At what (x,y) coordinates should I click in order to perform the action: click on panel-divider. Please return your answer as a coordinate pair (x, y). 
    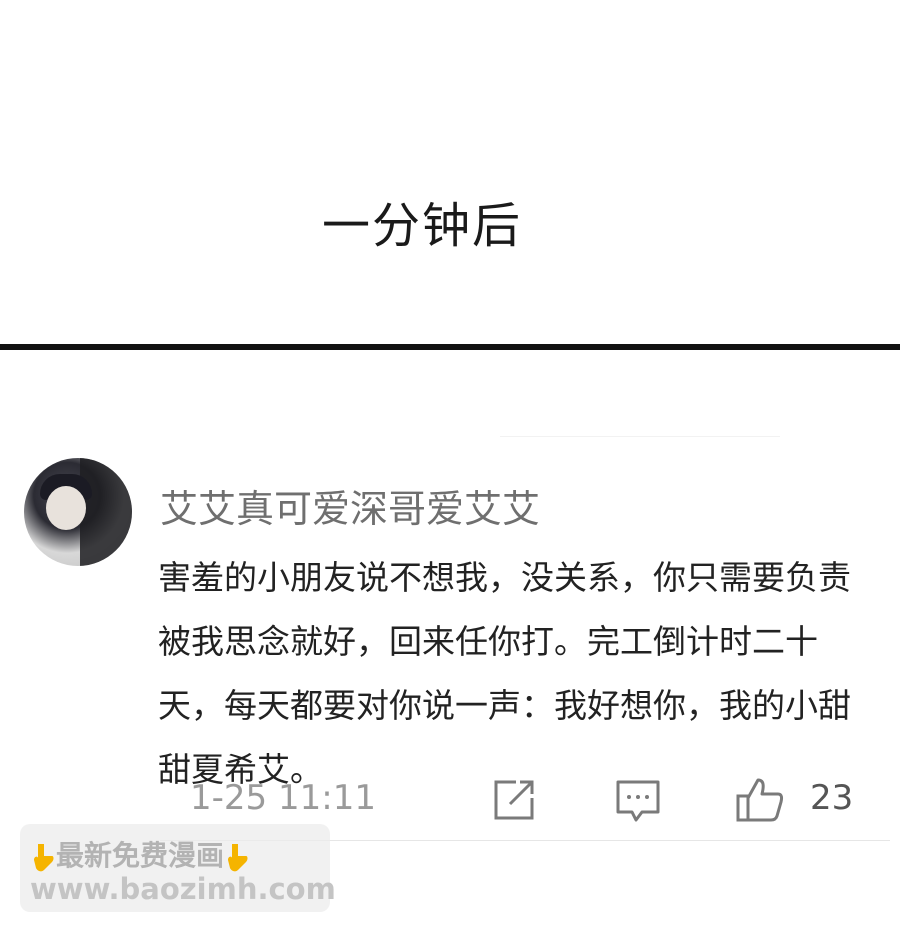
    Looking at the image, I should click on (450, 347).